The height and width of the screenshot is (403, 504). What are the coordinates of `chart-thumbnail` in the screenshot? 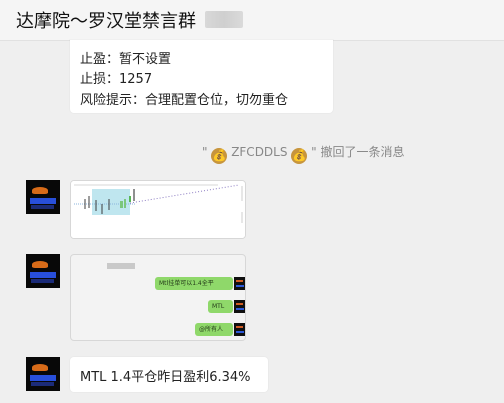 It's located at (158, 209).